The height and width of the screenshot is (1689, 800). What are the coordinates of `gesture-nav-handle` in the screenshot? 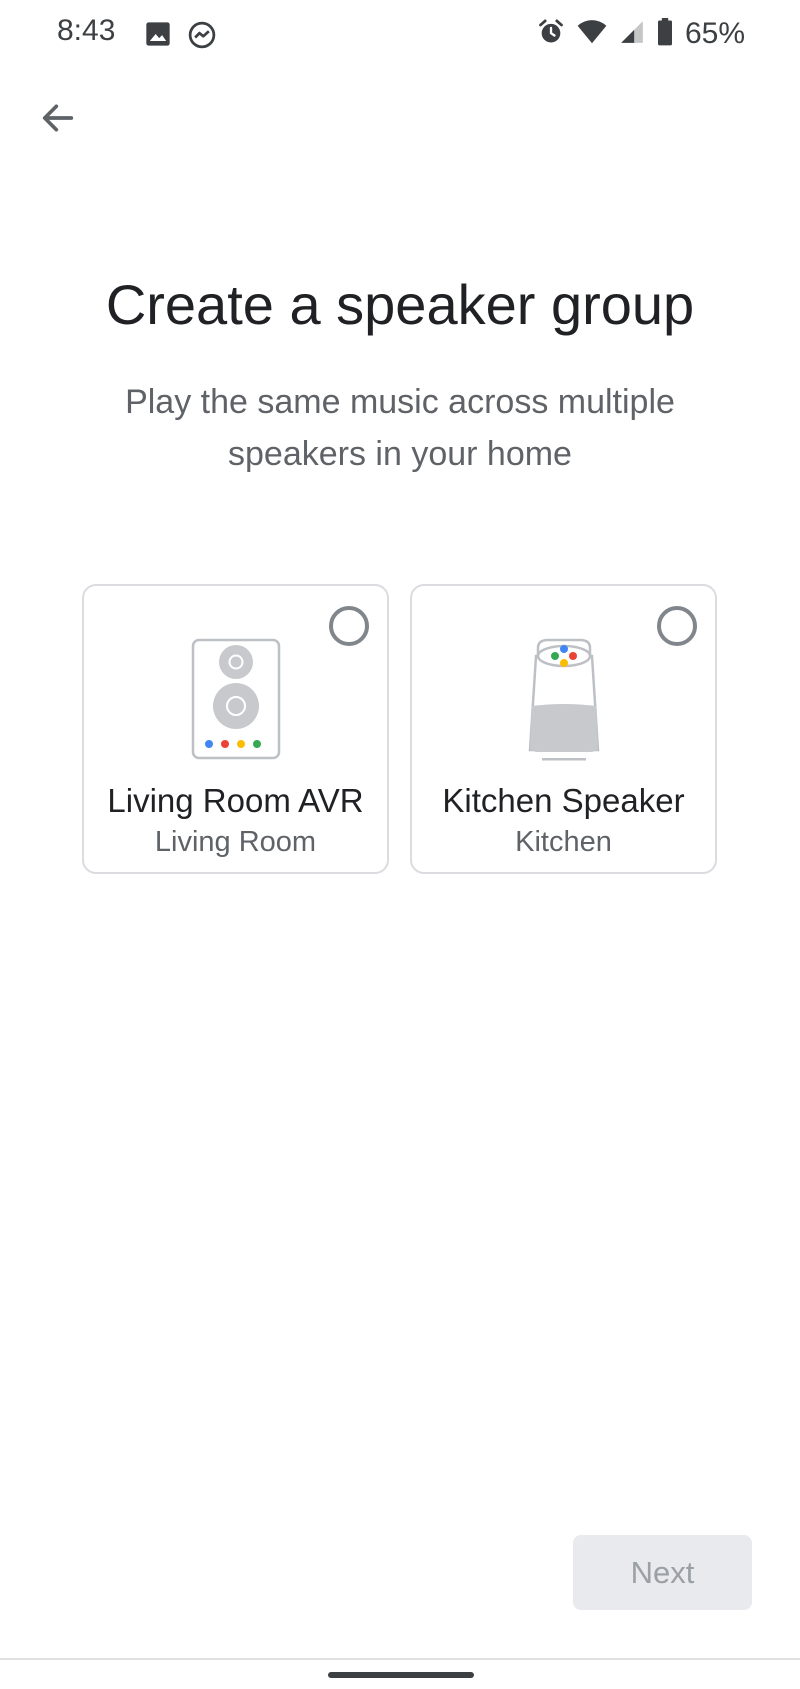 It's located at (401, 1675).